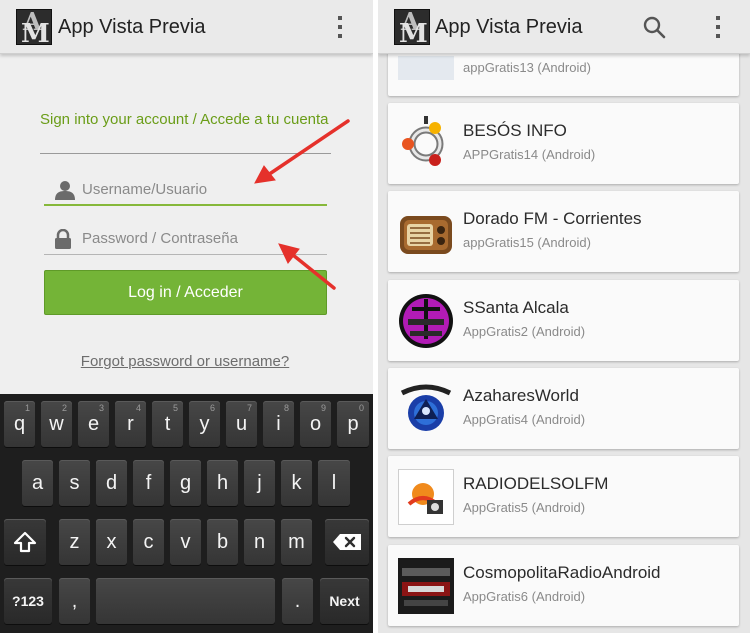  Describe the element at coordinates (296, 483) in the screenshot. I see `key-k: k` at that location.